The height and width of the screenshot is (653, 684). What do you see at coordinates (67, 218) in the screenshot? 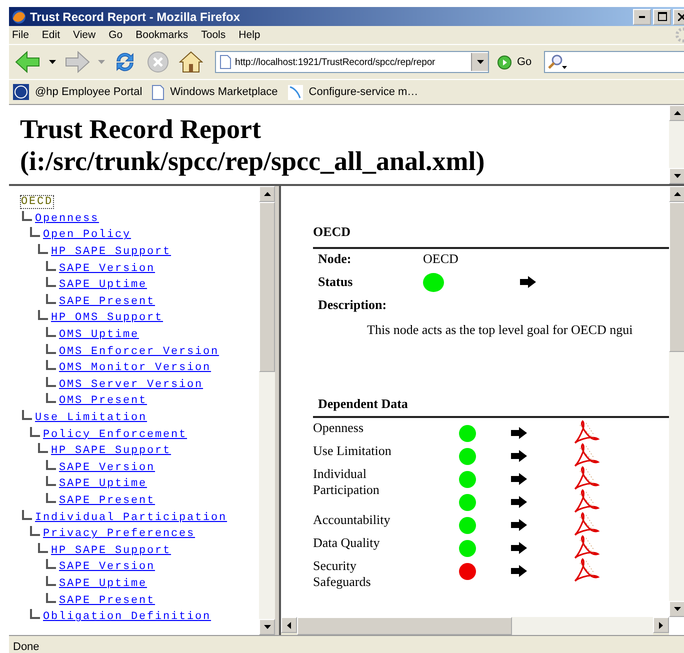
I see `tree-link: Openness` at bounding box center [67, 218].